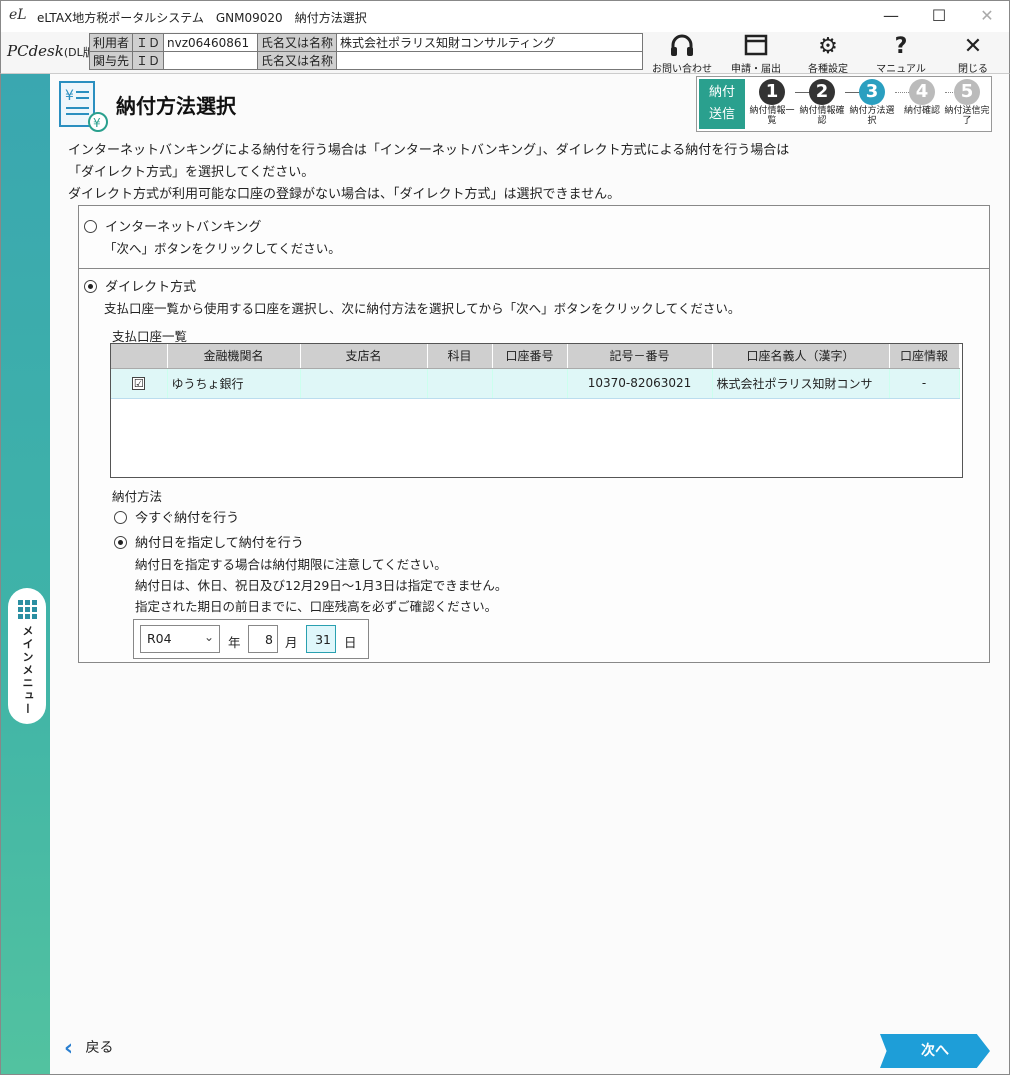 This screenshot has height=1075, width=1010. Describe the element at coordinates (987, 17) in the screenshot. I see `window-close-button: ✕` at that location.